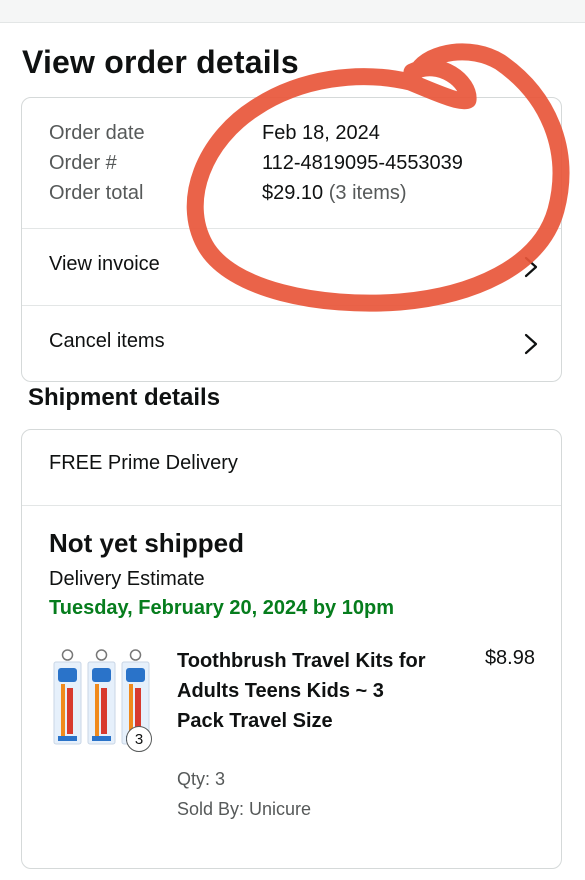  Describe the element at coordinates (509, 658) in the screenshot. I see `product-price: $8.98` at that location.